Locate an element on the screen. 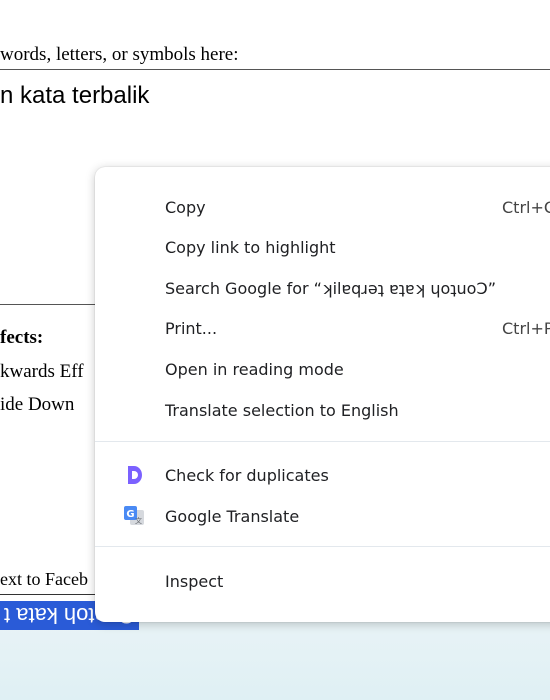 Image resolution: width=550 pixels, height=700 pixels. text-input-area: n kata terbalik is located at coordinates (74, 96).